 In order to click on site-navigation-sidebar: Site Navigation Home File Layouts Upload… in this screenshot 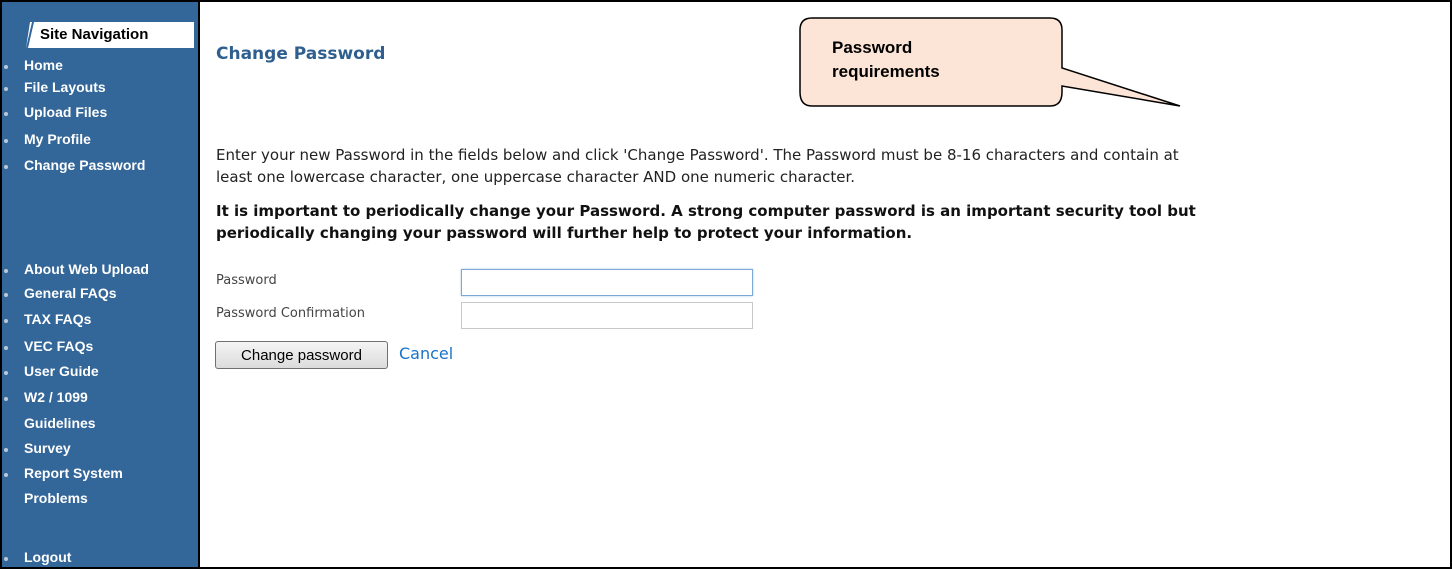, I will do `click(101, 284)`.